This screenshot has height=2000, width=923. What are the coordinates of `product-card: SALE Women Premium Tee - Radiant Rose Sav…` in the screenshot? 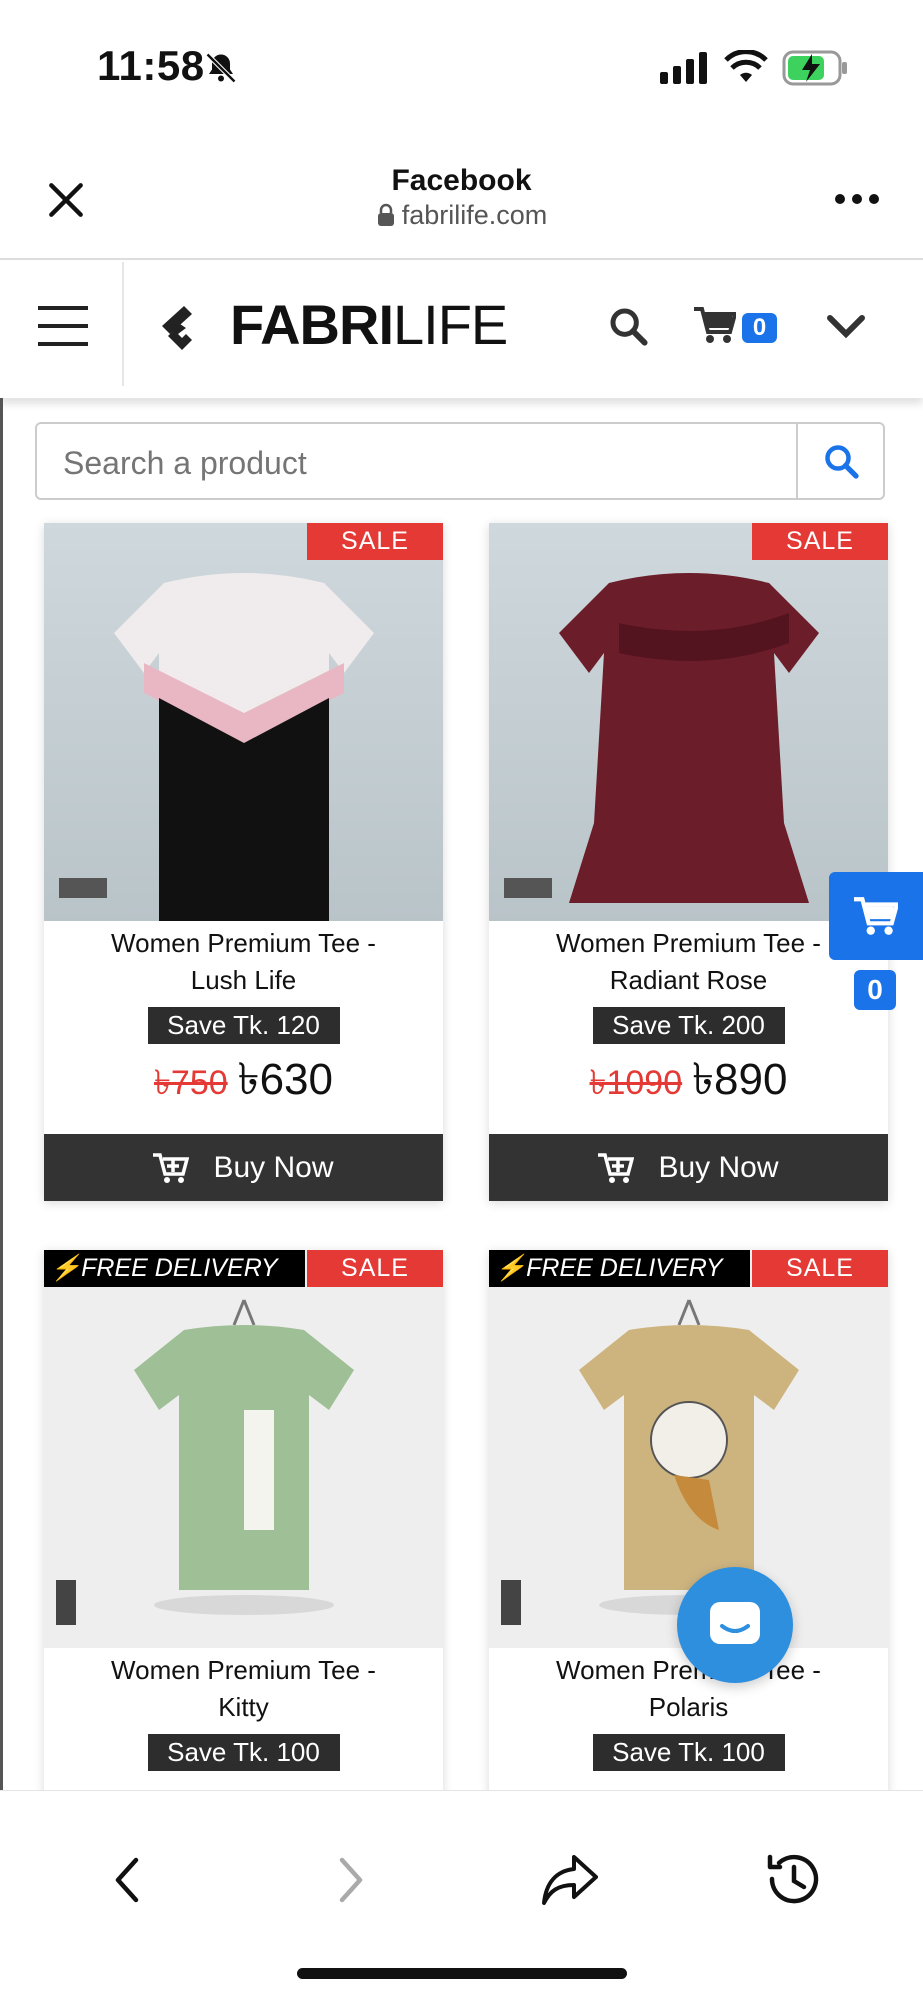 It's located at (688, 862).